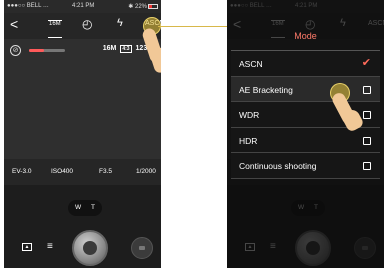 The image size is (387, 268). I want to click on flash-icon: ϟ, so click(120, 26).